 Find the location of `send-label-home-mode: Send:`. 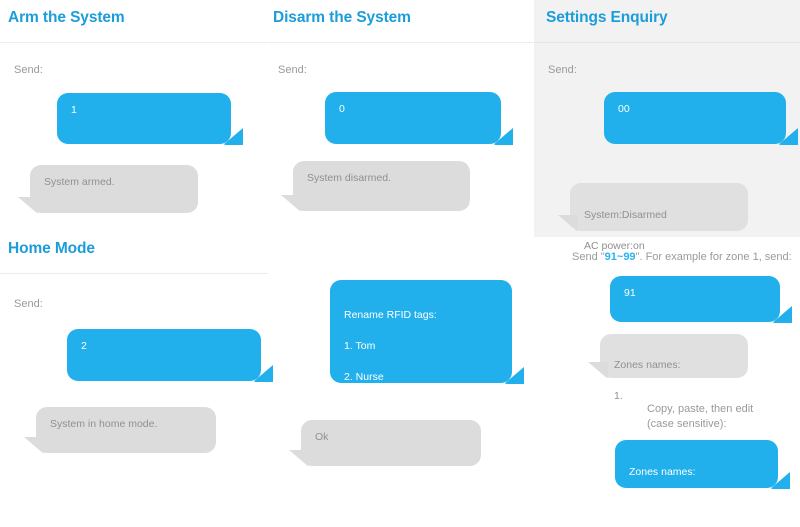

send-label-home-mode: Send: is located at coordinates (28, 304).